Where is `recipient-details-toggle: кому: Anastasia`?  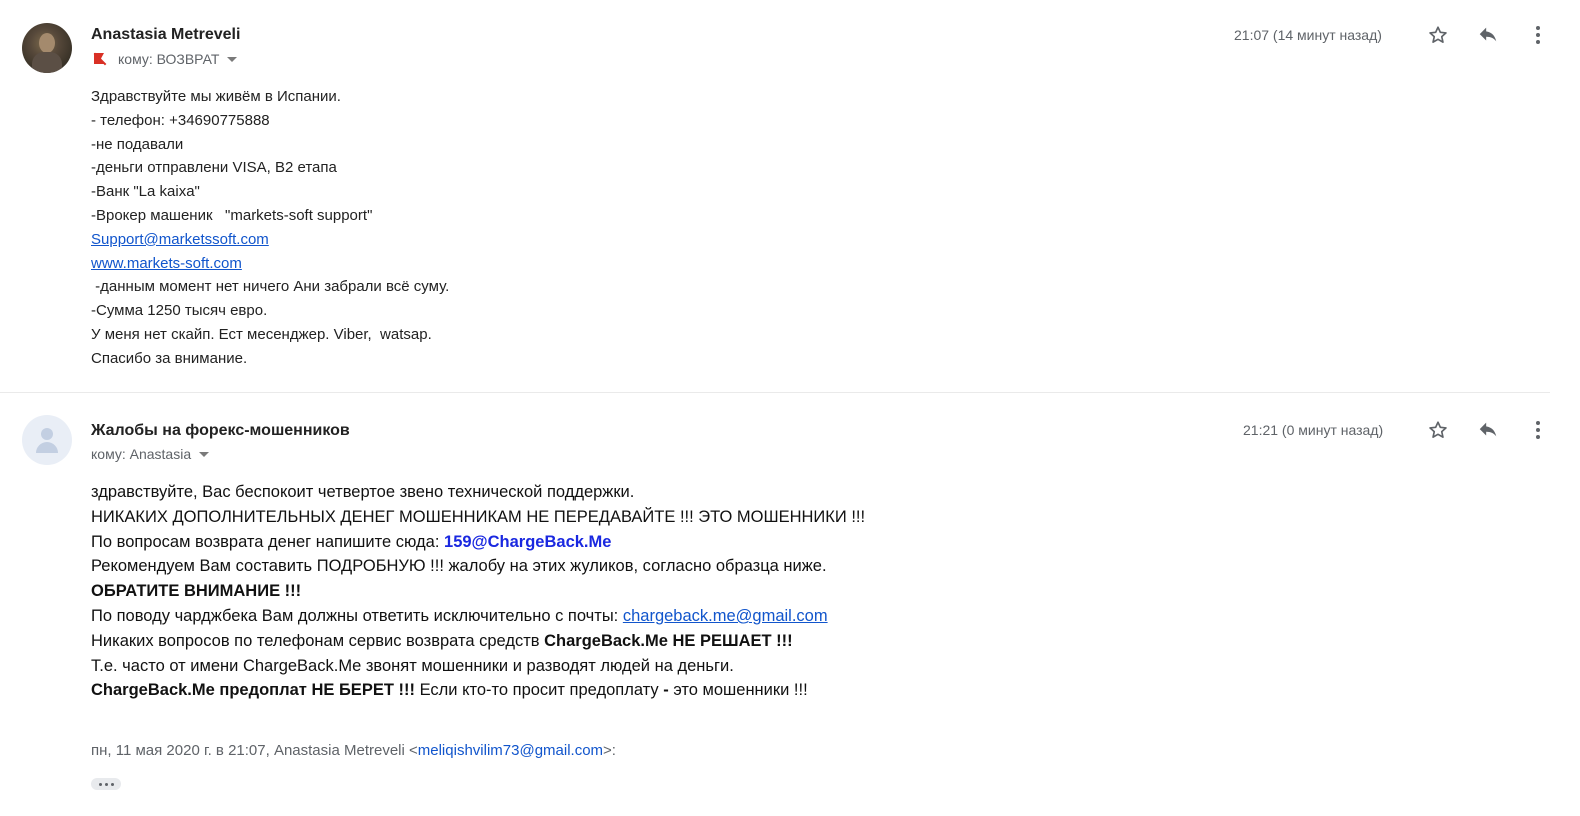
recipient-details-toggle: кому: Anastasia is located at coordinates (150, 454).